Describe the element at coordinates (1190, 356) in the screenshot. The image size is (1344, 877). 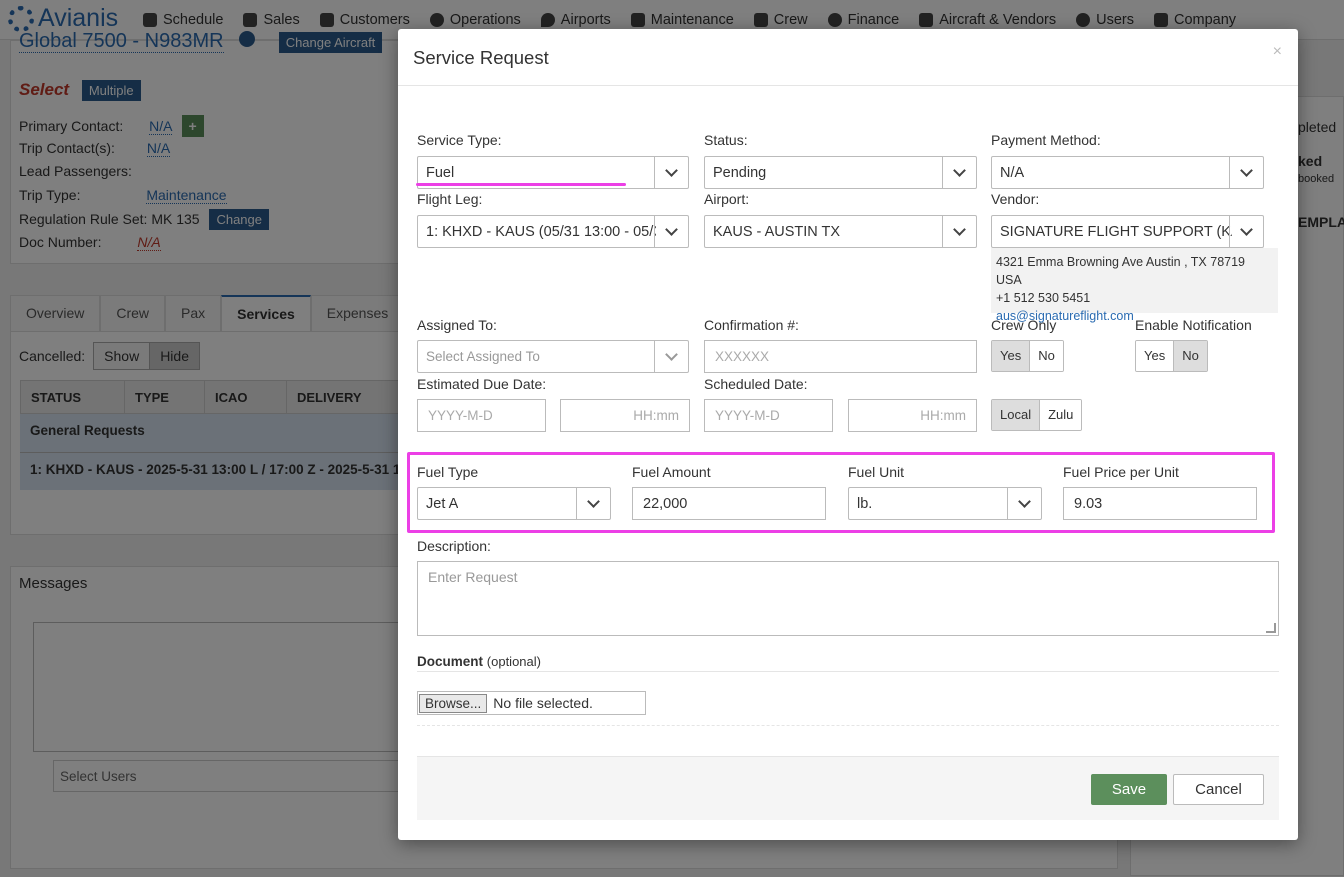
I see `notification-no: No` at that location.